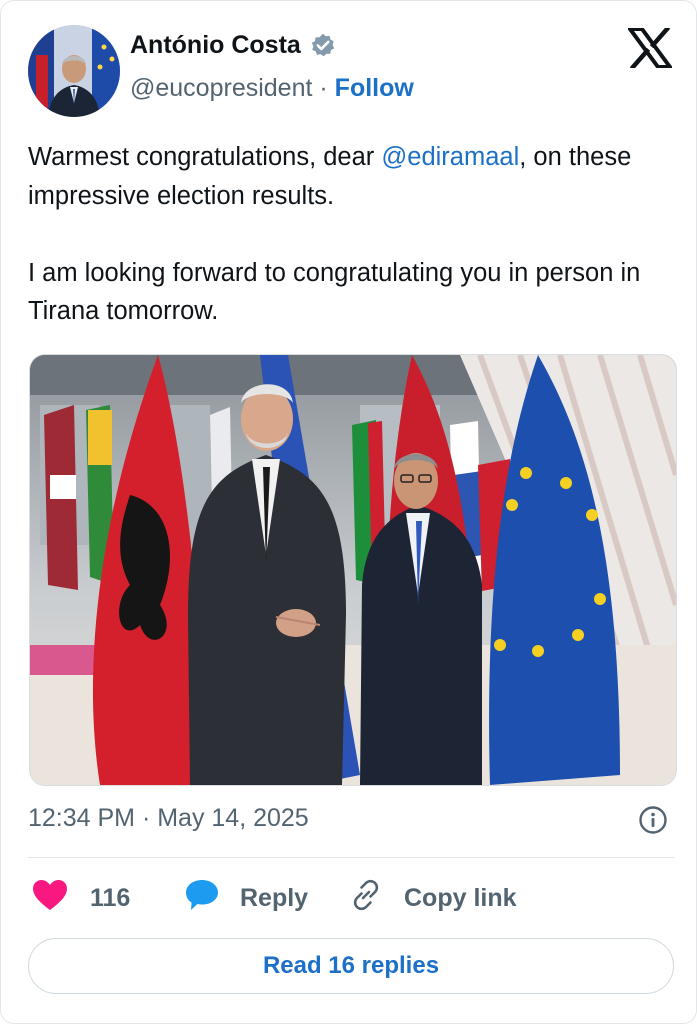  Describe the element at coordinates (450, 157) in the screenshot. I see `mention-link: @ediramaal` at that location.